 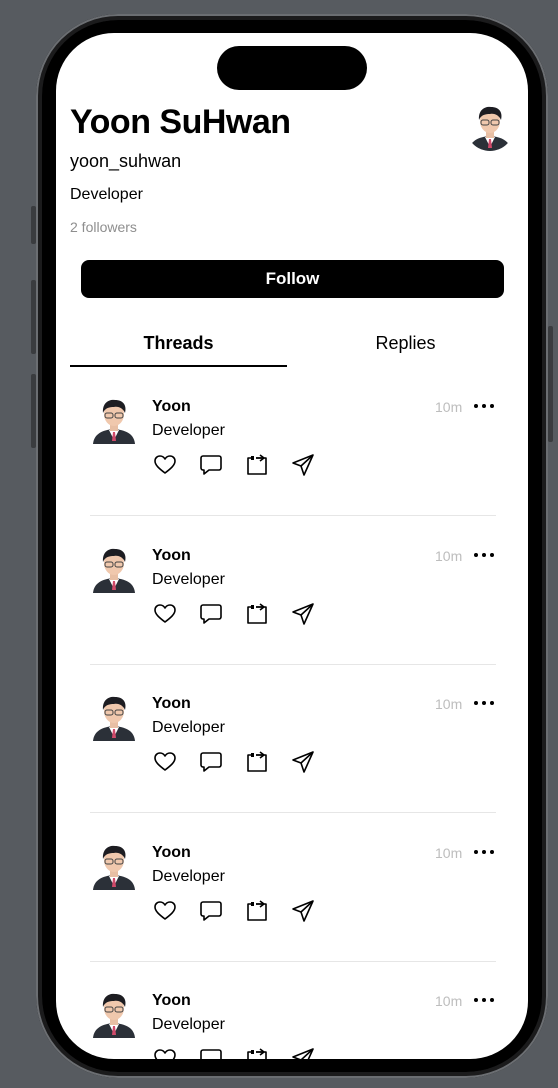 I want to click on profile-bio: Developer, so click(x=106, y=194).